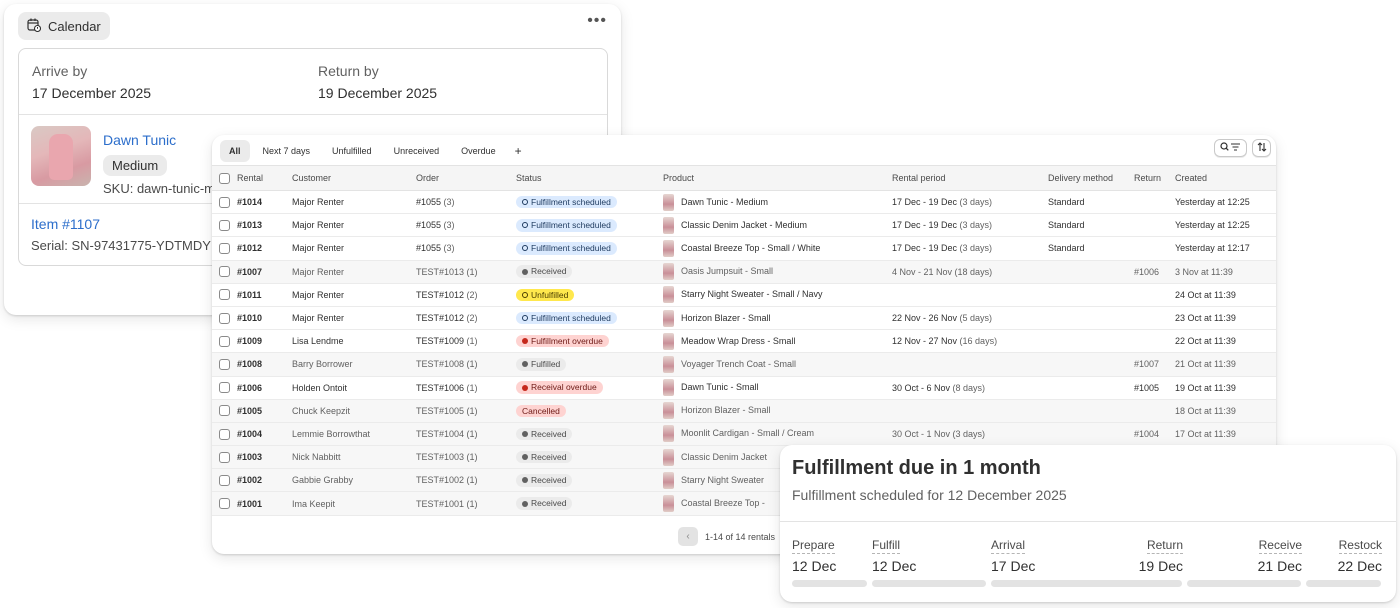 This screenshot has height=608, width=1400. What do you see at coordinates (264, 202) in the screenshot?
I see `rental-id: #1014` at bounding box center [264, 202].